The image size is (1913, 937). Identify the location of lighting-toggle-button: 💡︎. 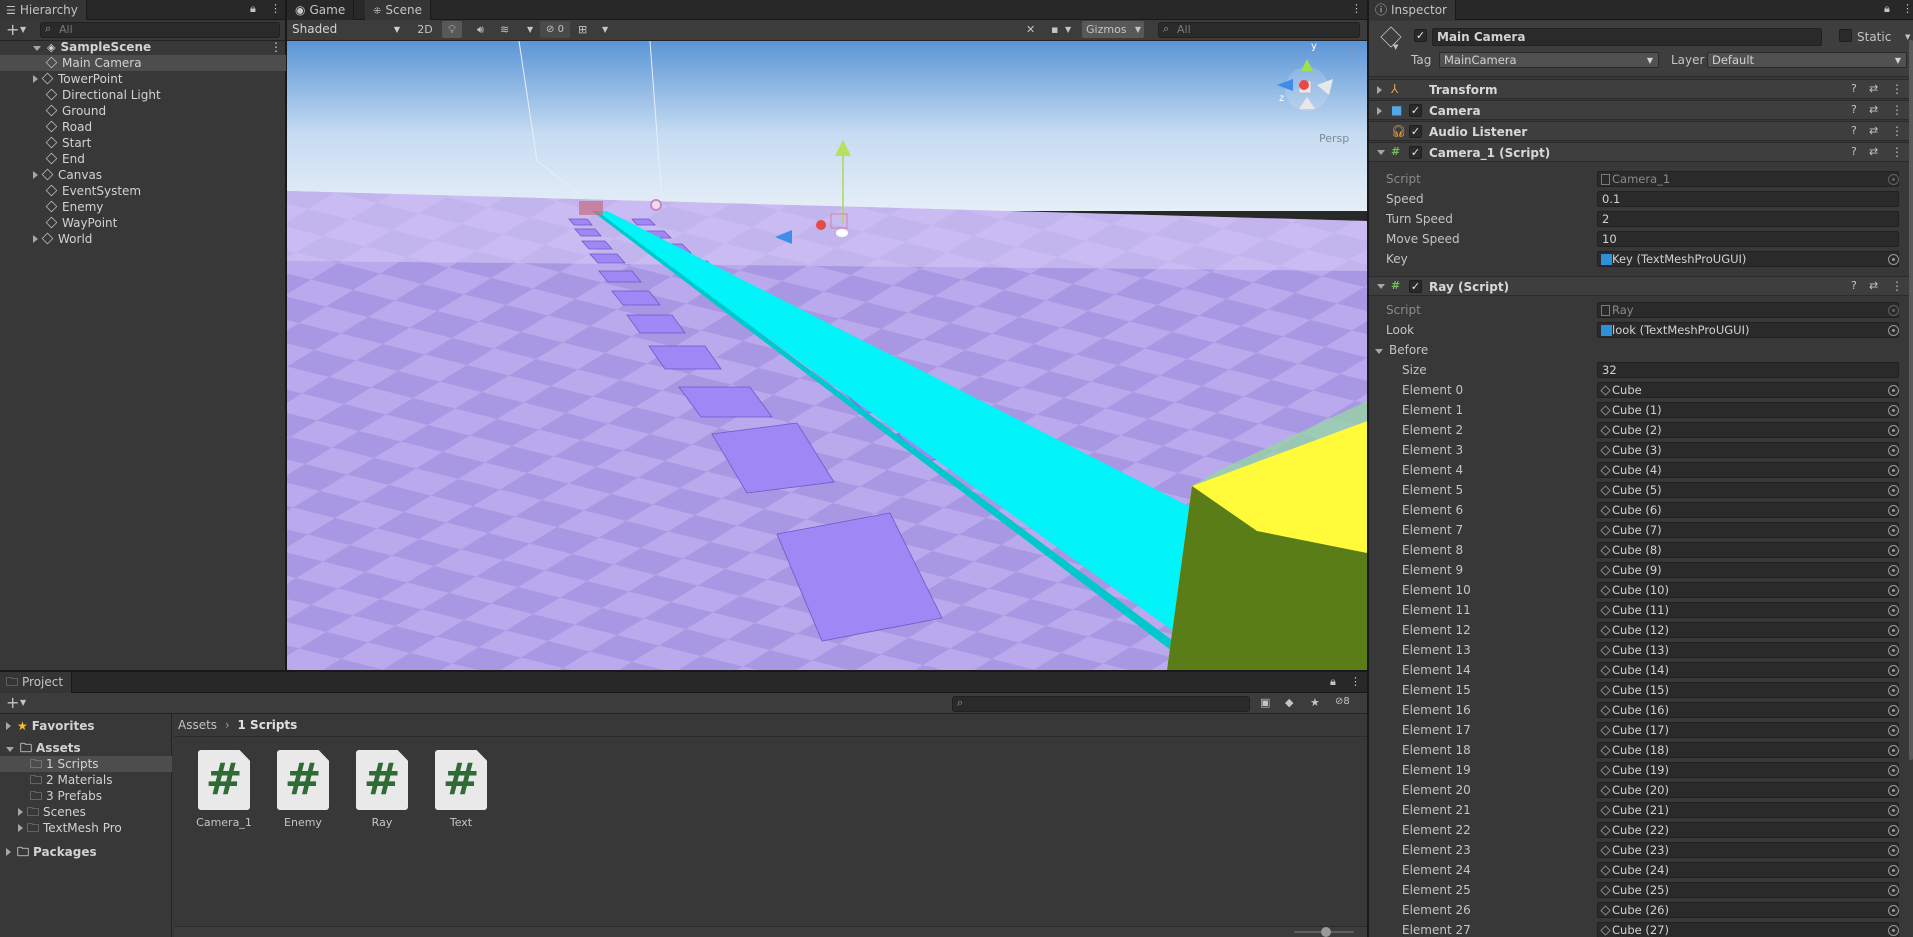
(452, 29).